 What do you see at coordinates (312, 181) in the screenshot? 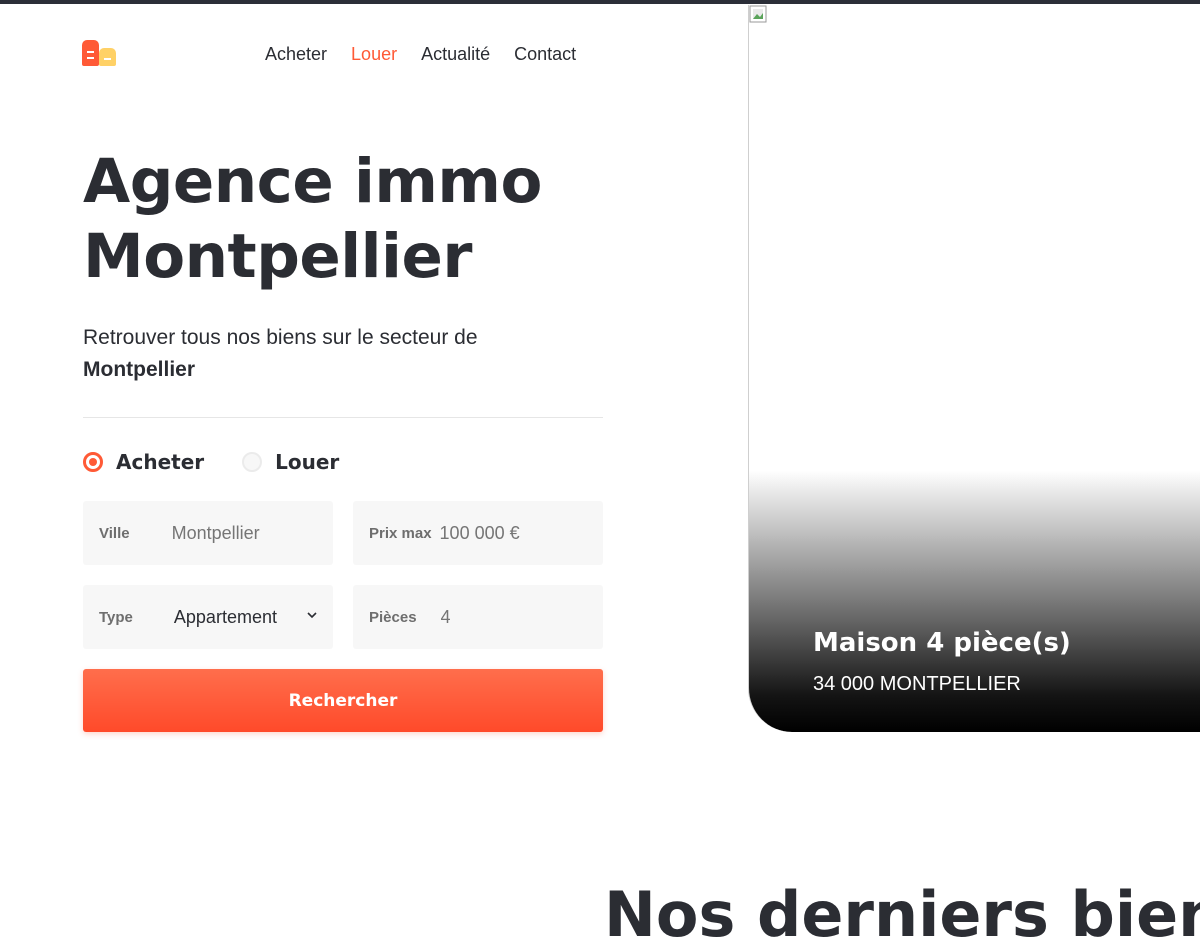
I see `title-line-1: Agence immo` at bounding box center [312, 181].